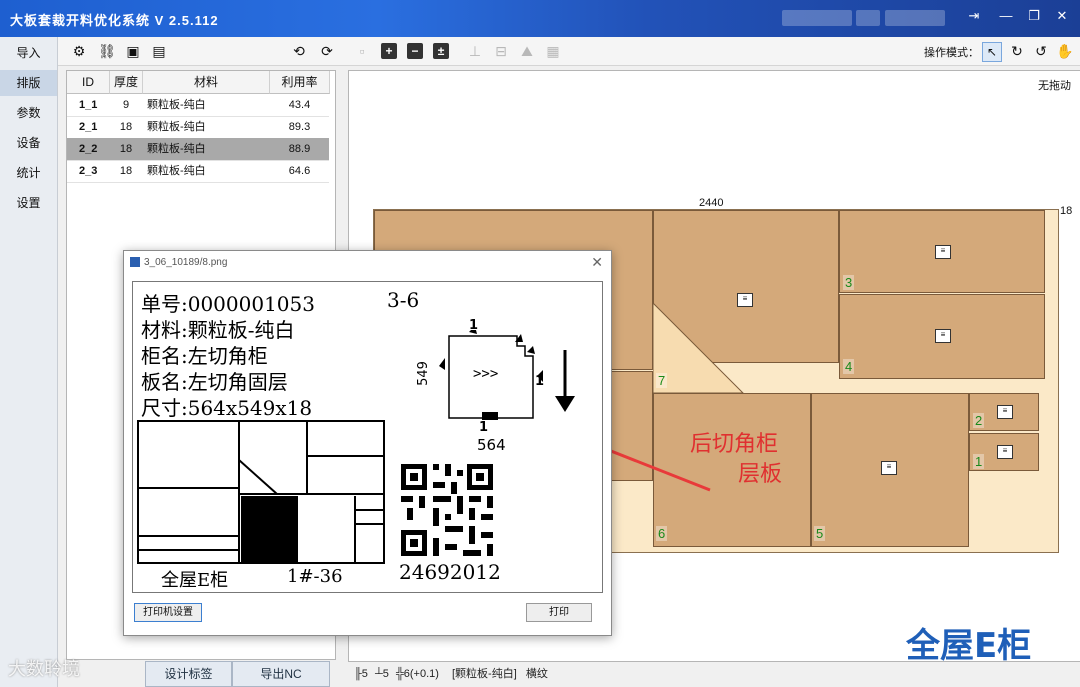 This screenshot has height=687, width=1080. I want to click on part-number: 3, so click(849, 282).